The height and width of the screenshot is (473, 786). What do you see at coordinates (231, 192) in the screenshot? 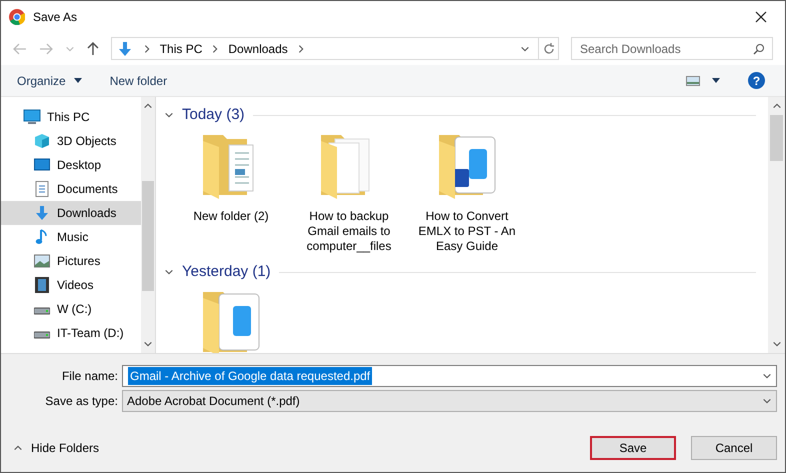
I see `file-item: New folder (2)` at bounding box center [231, 192].